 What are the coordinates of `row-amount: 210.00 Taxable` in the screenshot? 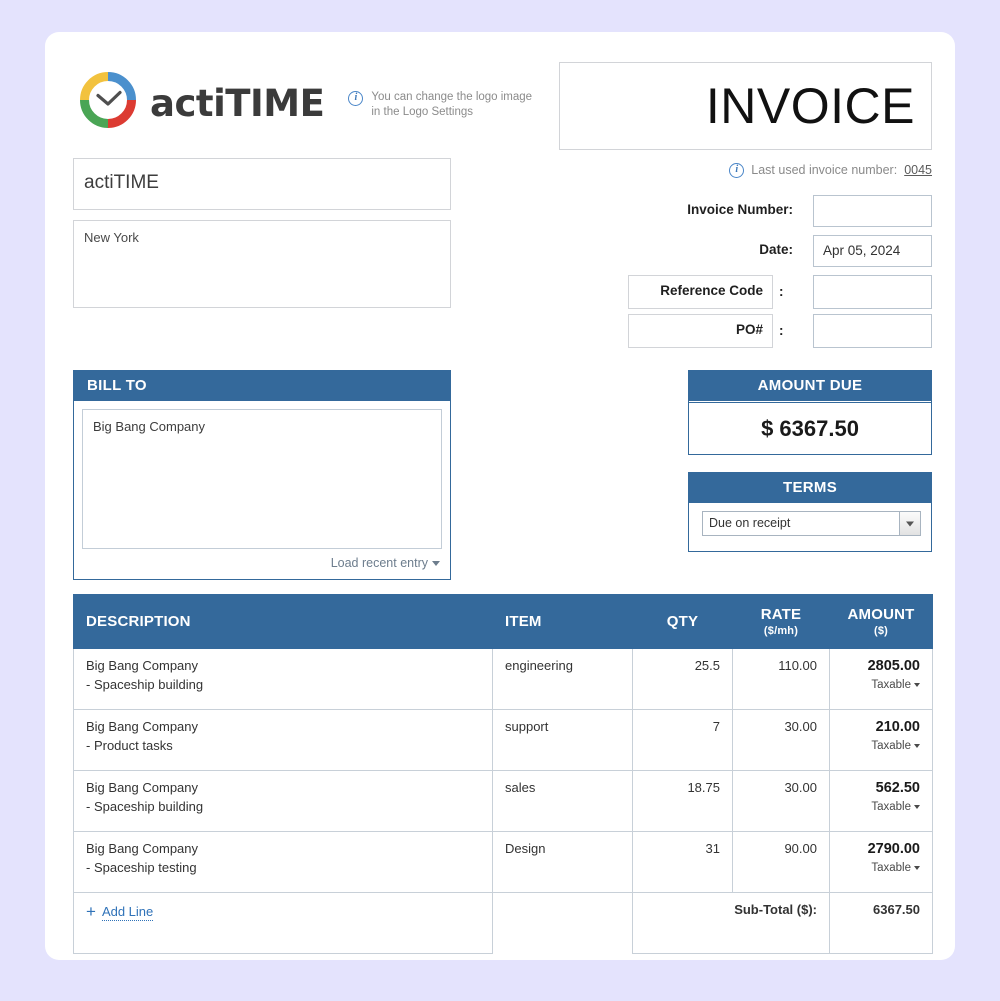 It's located at (881, 740).